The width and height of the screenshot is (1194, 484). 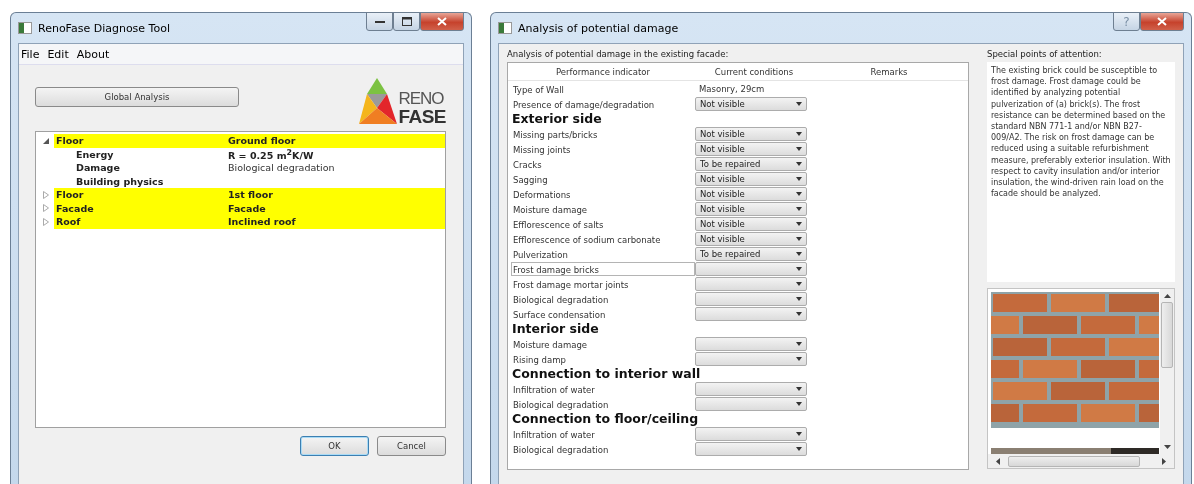 What do you see at coordinates (542, 149) in the screenshot?
I see `table-cell-text: Missing joints` at bounding box center [542, 149].